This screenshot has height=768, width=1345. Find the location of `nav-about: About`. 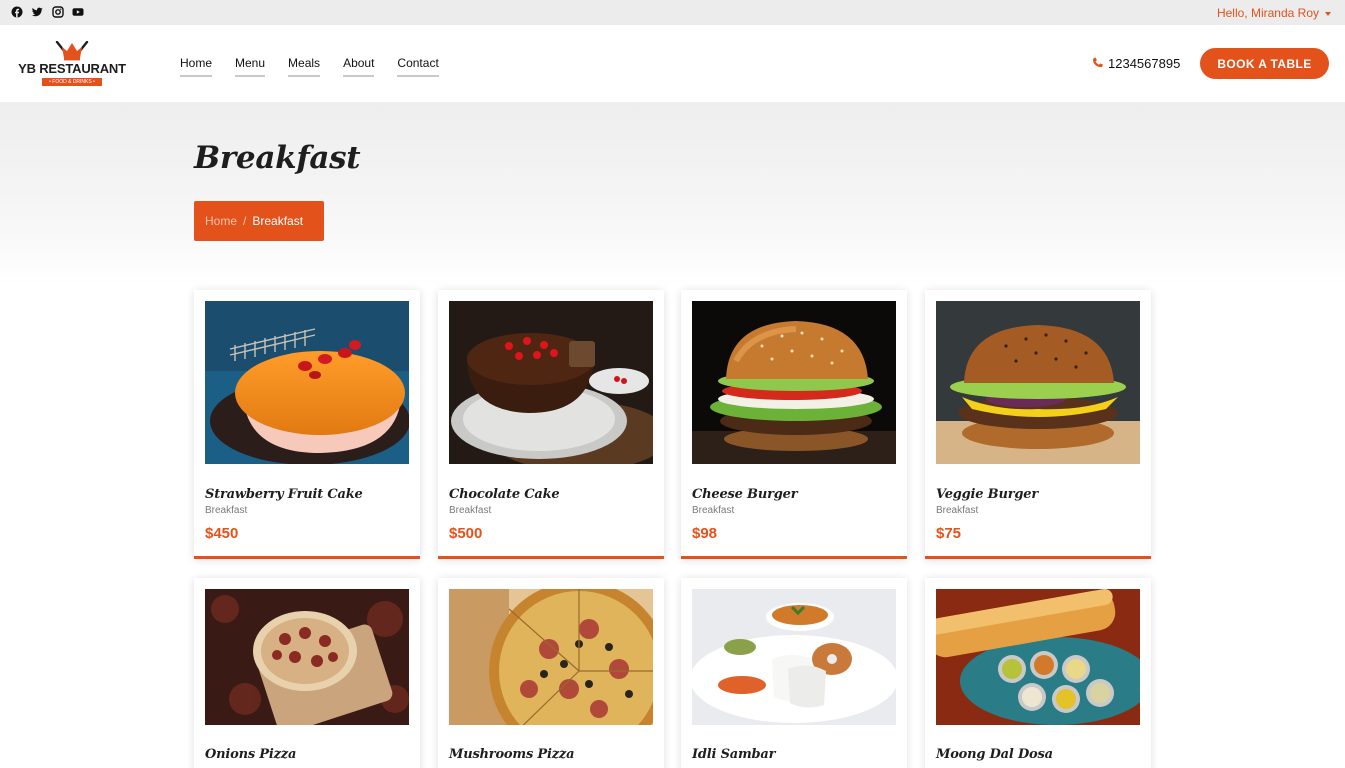

nav-about: About is located at coordinates (359, 66).